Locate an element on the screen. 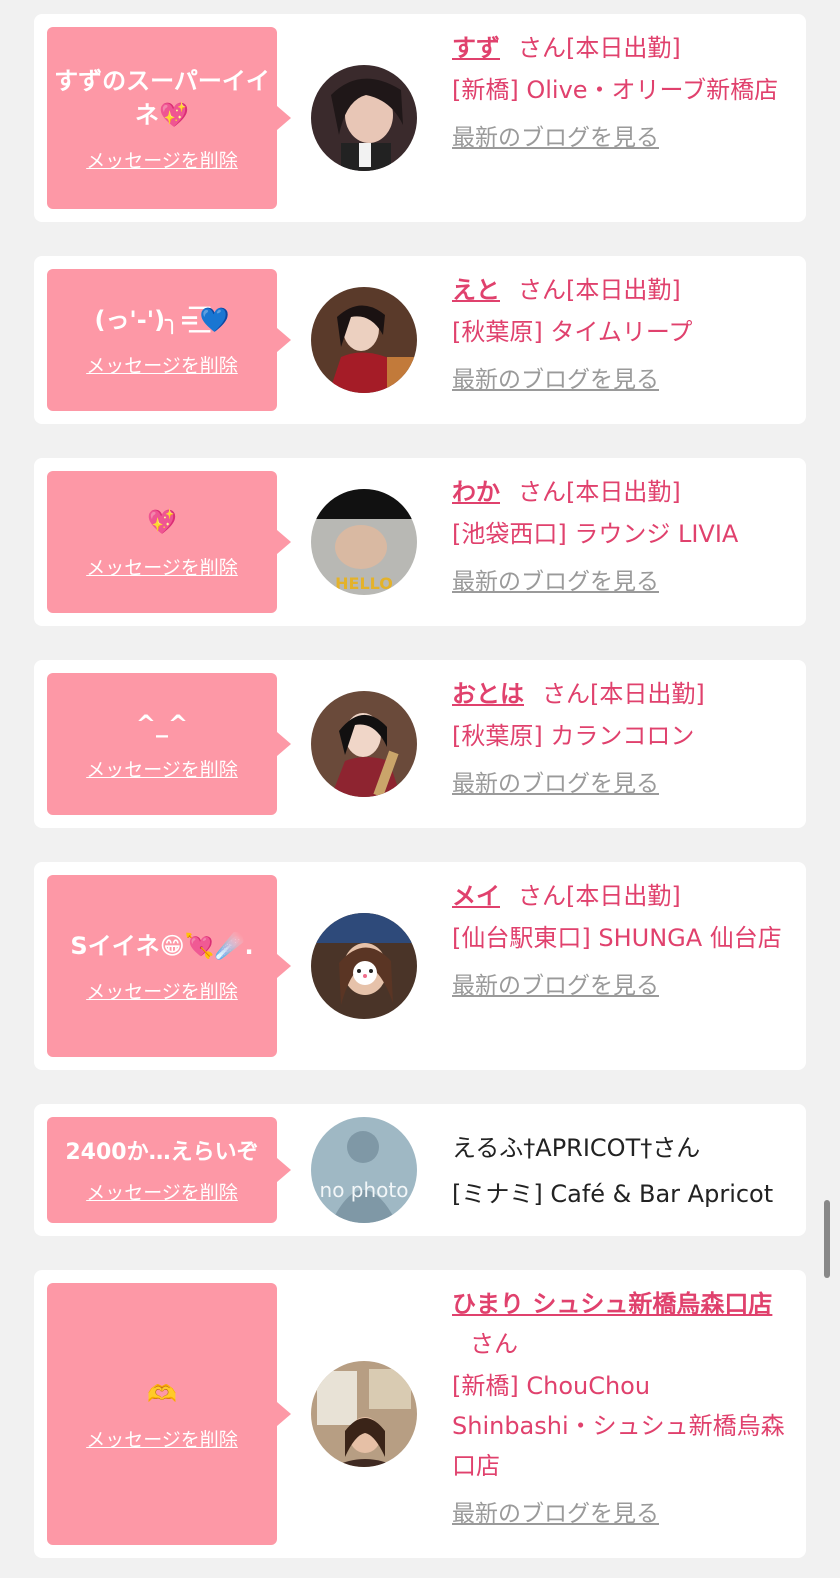 This screenshot has width=840, height=1578. cast-info: えと さん[本日出勤] [秋葉原] タイムリープ 最新のブログを見る is located at coordinates (622, 334).